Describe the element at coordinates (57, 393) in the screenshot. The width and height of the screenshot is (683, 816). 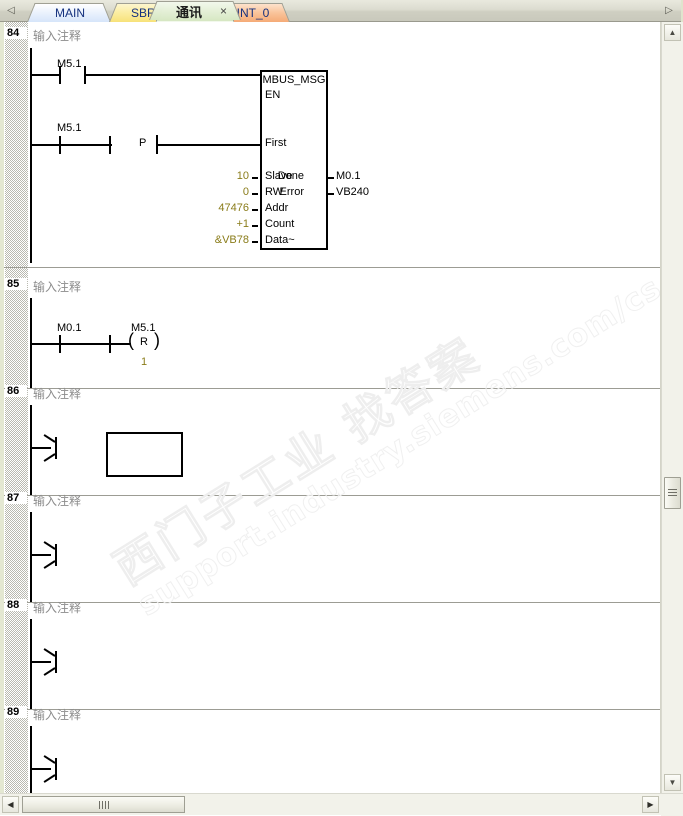
I see `network-86-comment: 输入注释` at that location.